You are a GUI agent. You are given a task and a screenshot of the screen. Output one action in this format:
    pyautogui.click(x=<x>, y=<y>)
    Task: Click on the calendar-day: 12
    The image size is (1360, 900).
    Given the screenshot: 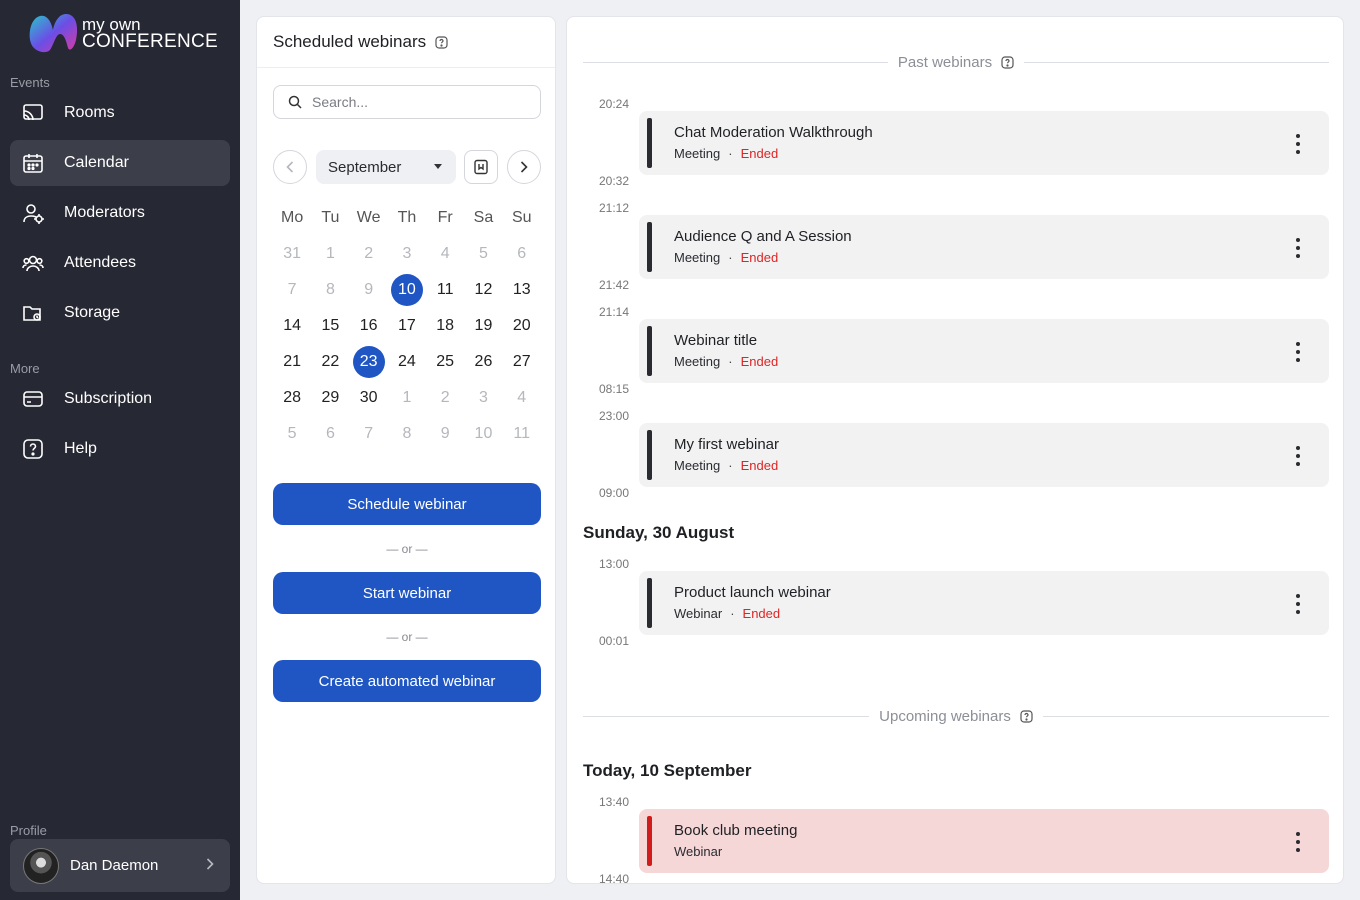 What is the action you would take?
    pyautogui.click(x=483, y=290)
    